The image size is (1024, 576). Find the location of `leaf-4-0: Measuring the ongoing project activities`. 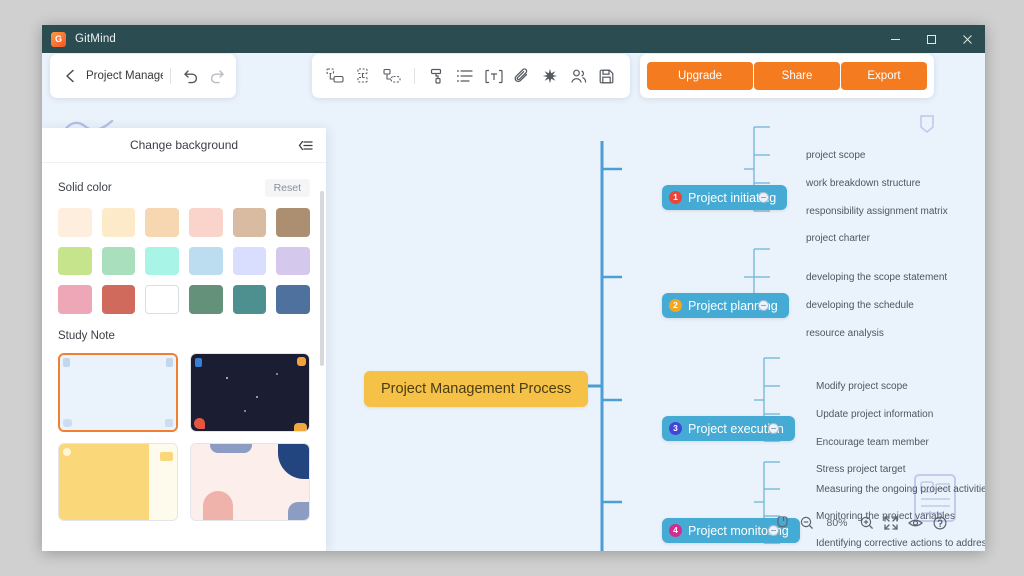

leaf-4-0: Measuring the ongoing project activities is located at coordinates (900, 489).